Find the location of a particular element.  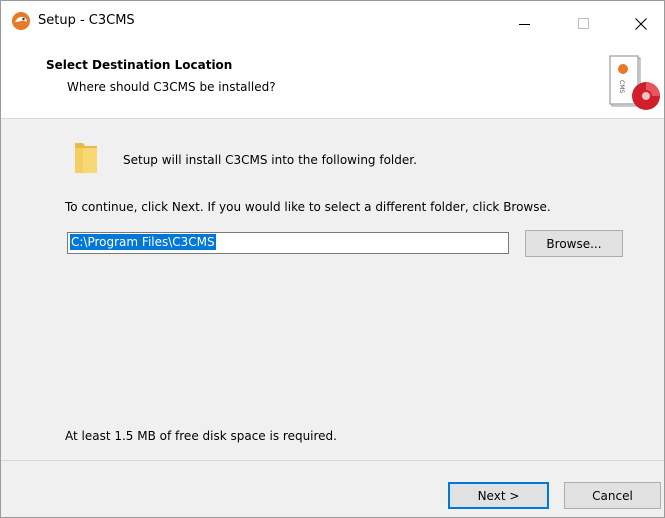

maximize-icon is located at coordinates (583, 23).